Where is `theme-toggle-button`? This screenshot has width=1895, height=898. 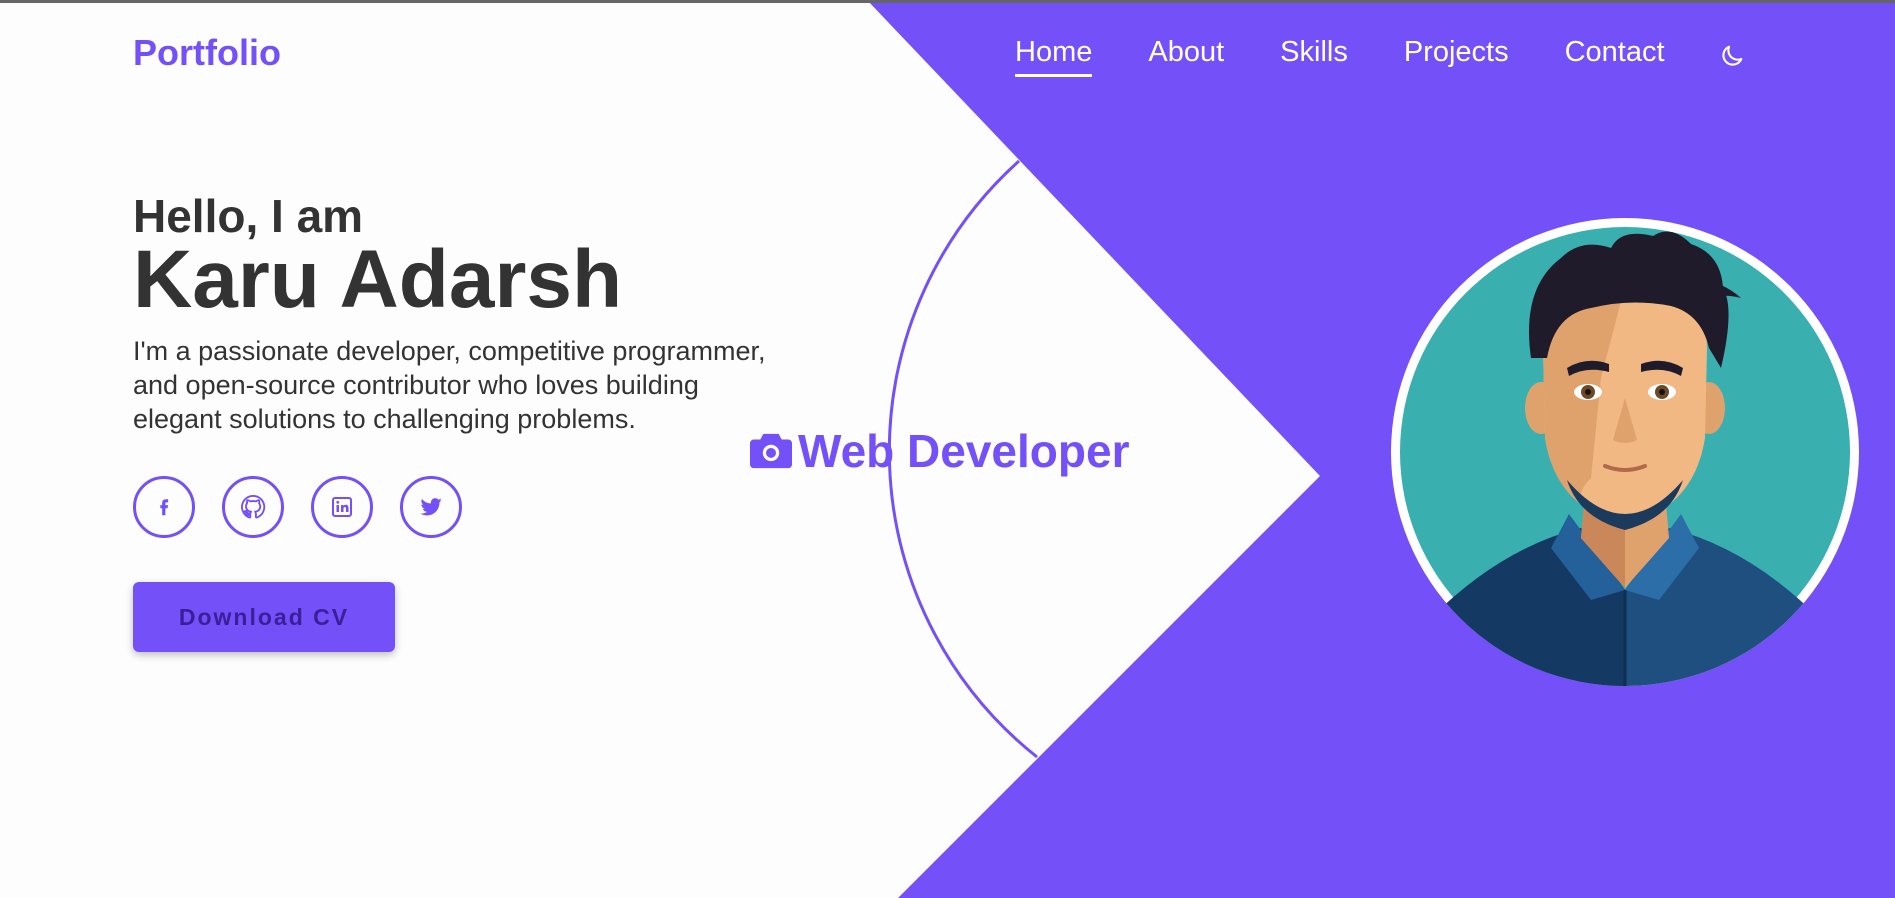 theme-toggle-button is located at coordinates (1732, 56).